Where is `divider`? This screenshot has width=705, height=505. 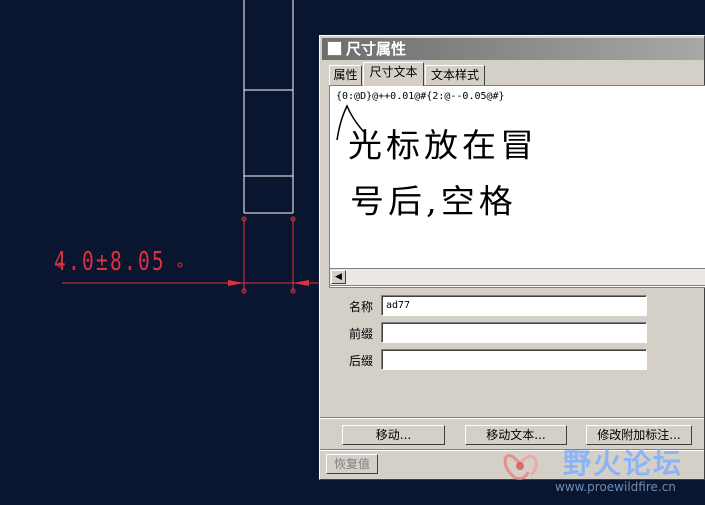 divider is located at coordinates (512, 418).